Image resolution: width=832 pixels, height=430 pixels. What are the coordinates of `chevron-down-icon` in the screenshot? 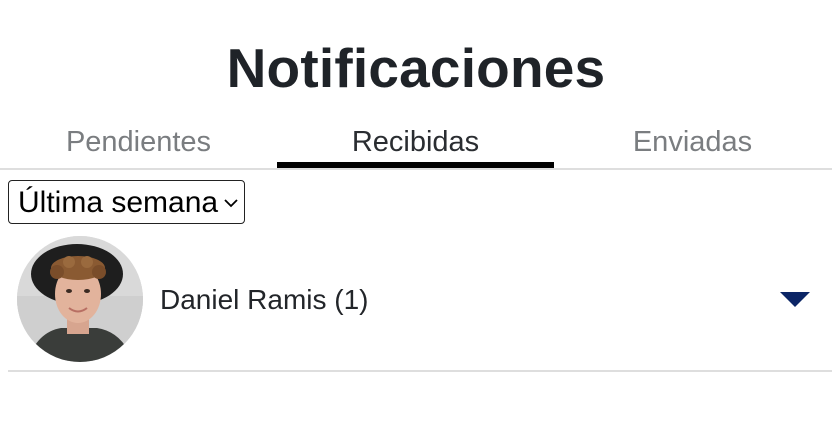 It's located at (231, 203).